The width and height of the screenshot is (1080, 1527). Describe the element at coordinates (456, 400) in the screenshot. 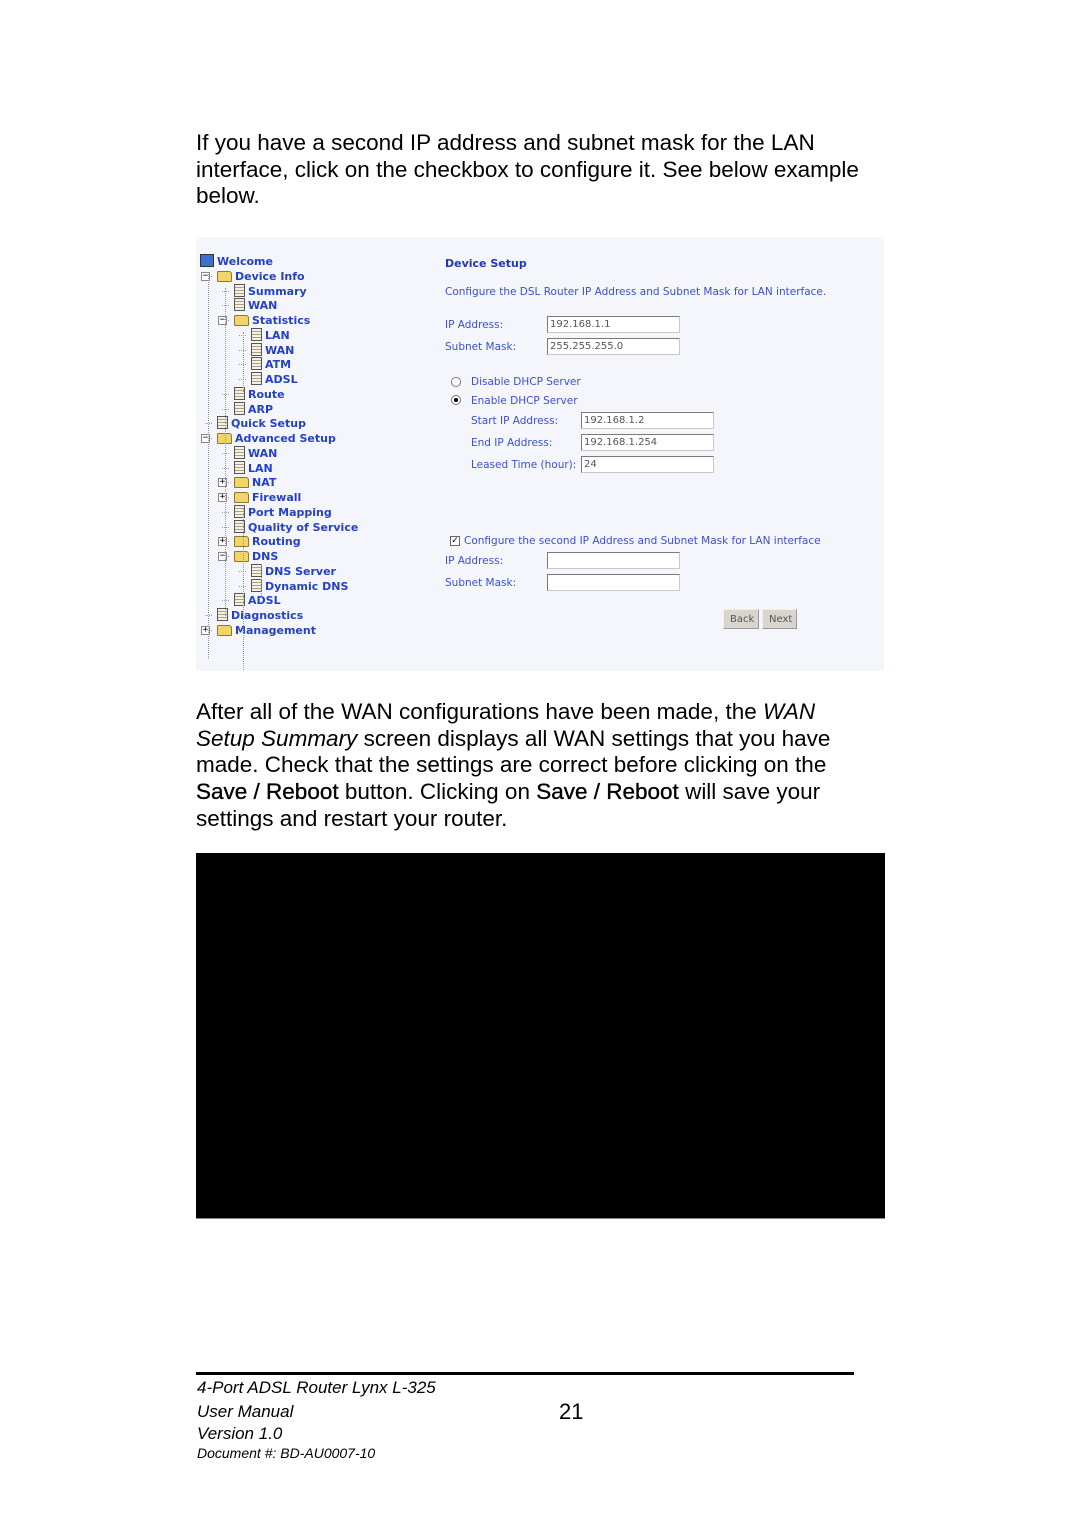

I see `enable-dhcp-radio` at that location.